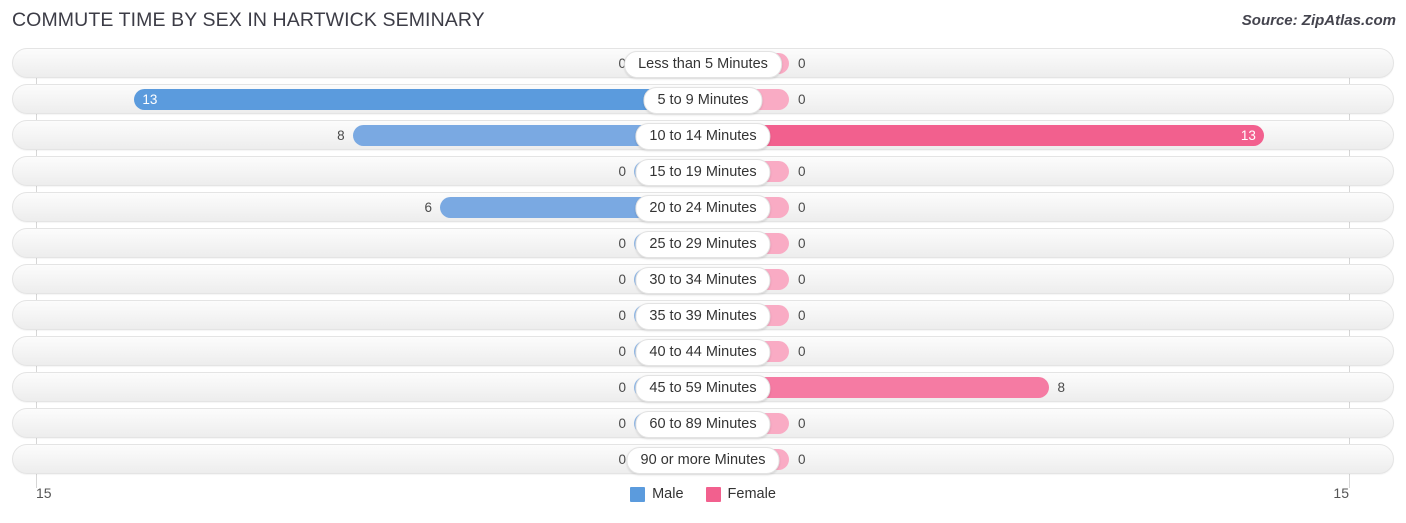 The width and height of the screenshot is (1406, 523). What do you see at coordinates (1318, 20) in the screenshot?
I see `source-attribution: Source: ZipAtlas.com` at bounding box center [1318, 20].